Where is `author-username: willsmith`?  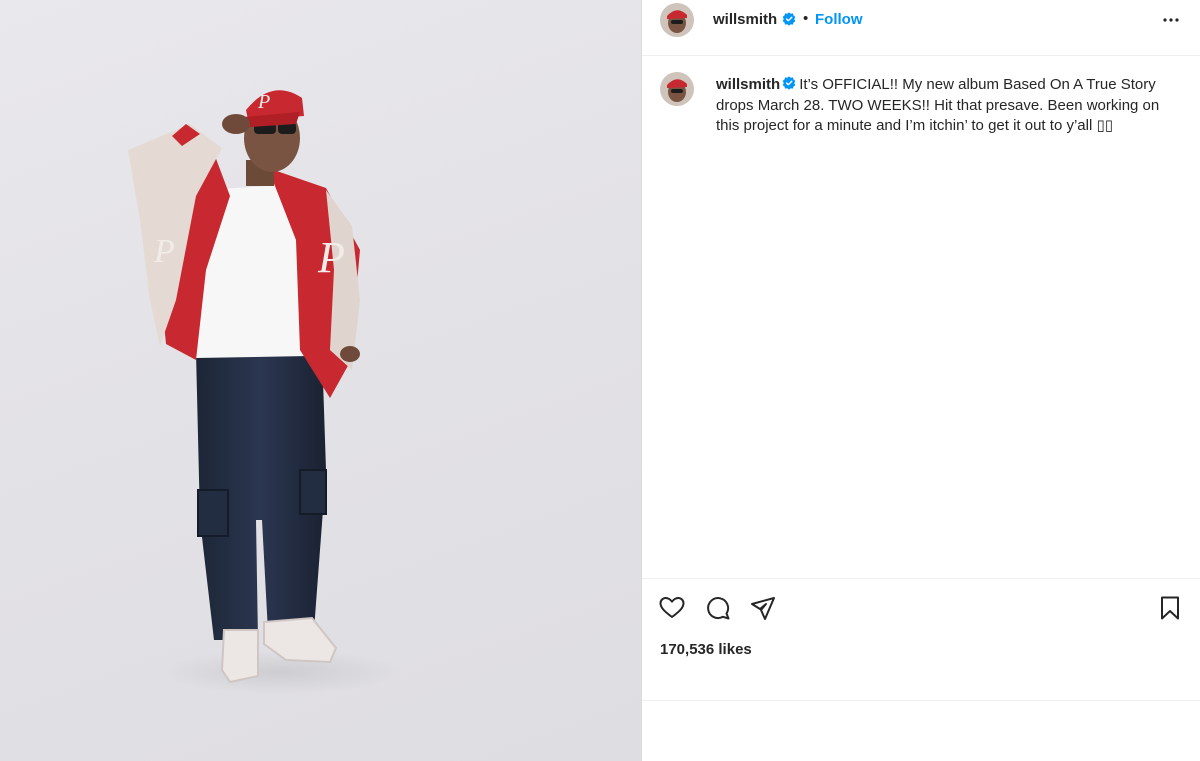 author-username: willsmith is located at coordinates (745, 19).